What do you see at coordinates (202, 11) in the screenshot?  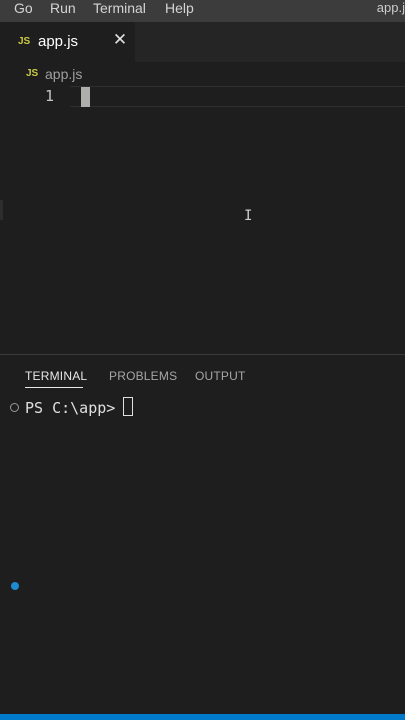 I see `menu-bar: Go Run Terminal Help app.j` at bounding box center [202, 11].